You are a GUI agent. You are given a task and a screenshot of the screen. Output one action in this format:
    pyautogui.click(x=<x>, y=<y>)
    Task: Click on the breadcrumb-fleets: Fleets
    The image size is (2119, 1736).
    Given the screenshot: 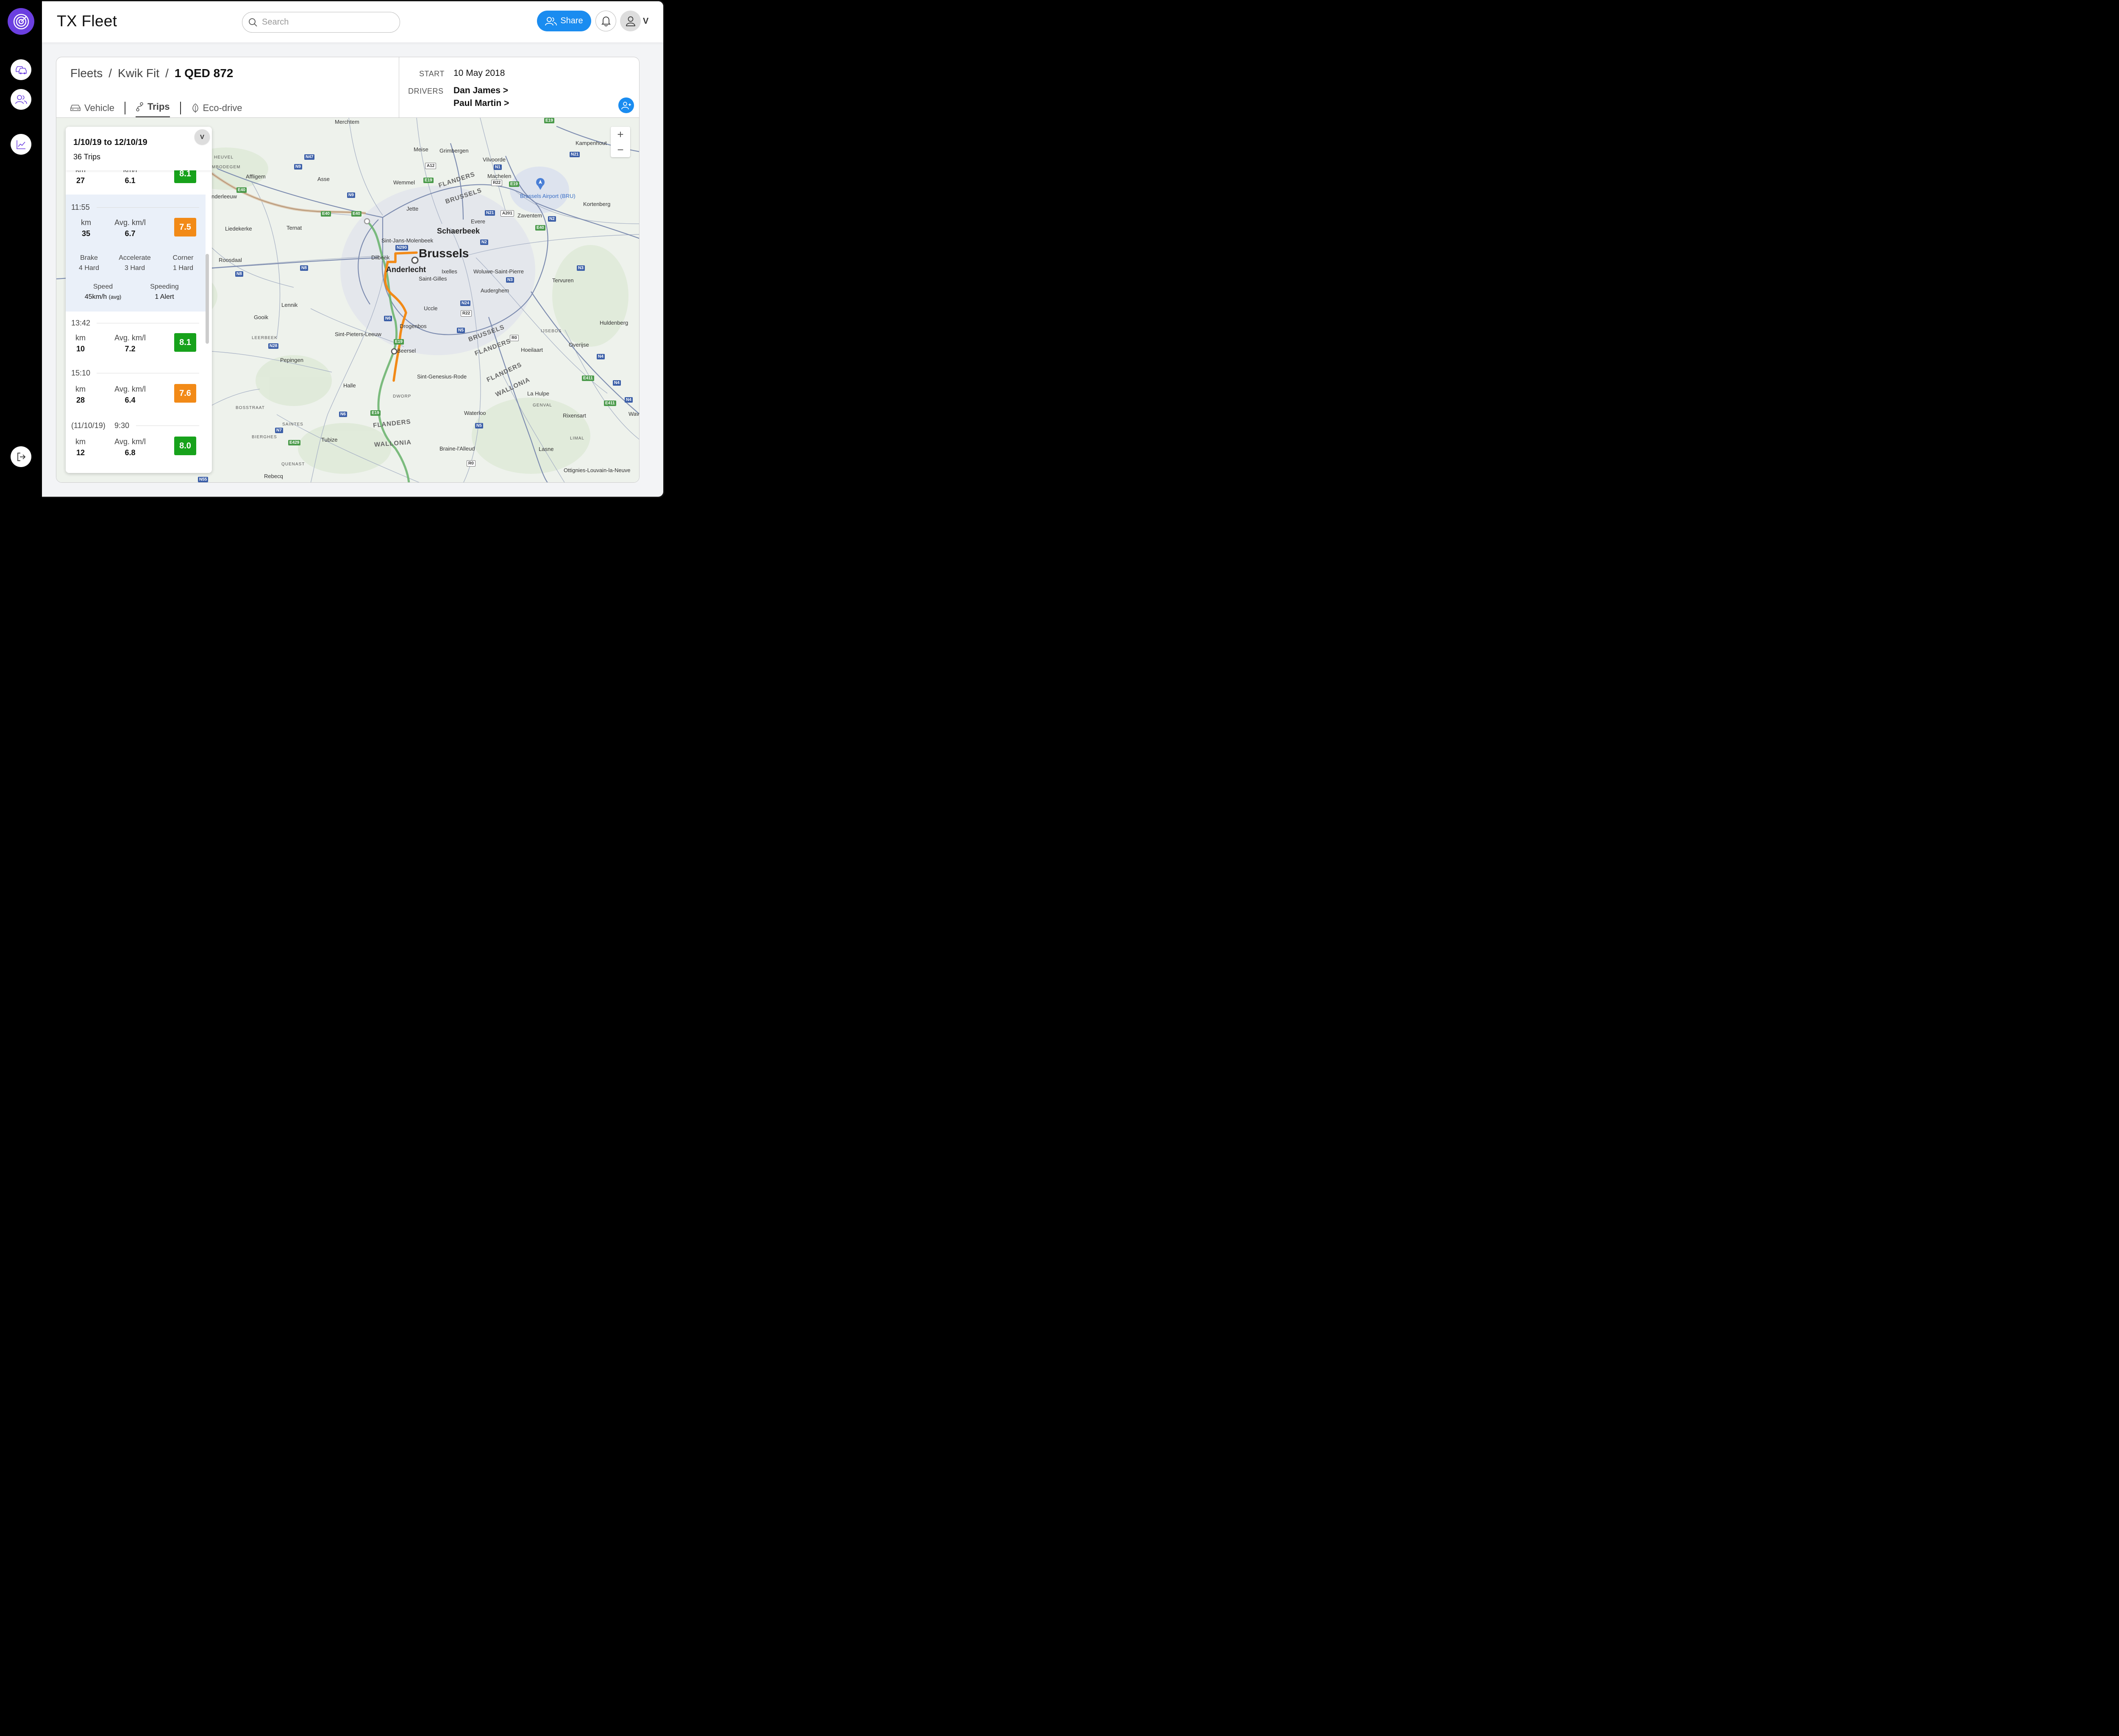 What is the action you would take?
    pyautogui.click(x=86, y=73)
    